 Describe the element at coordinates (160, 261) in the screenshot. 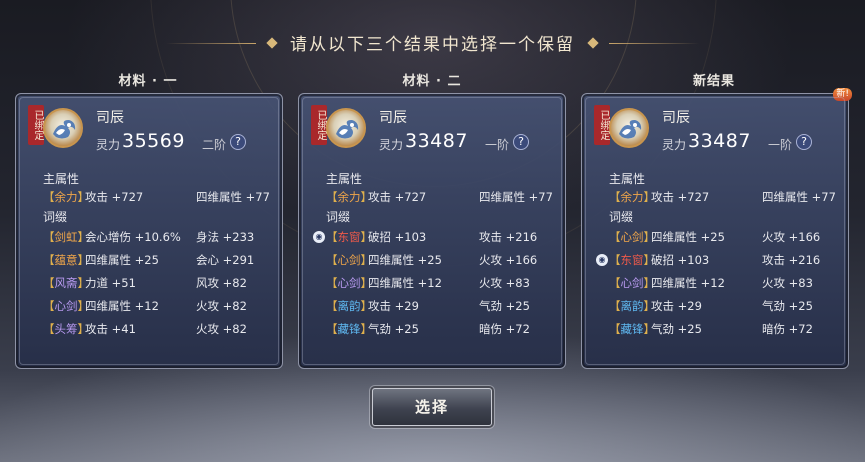

I see `affix-row: 【蕴意】 四维属性 +25 会心 +291` at that location.